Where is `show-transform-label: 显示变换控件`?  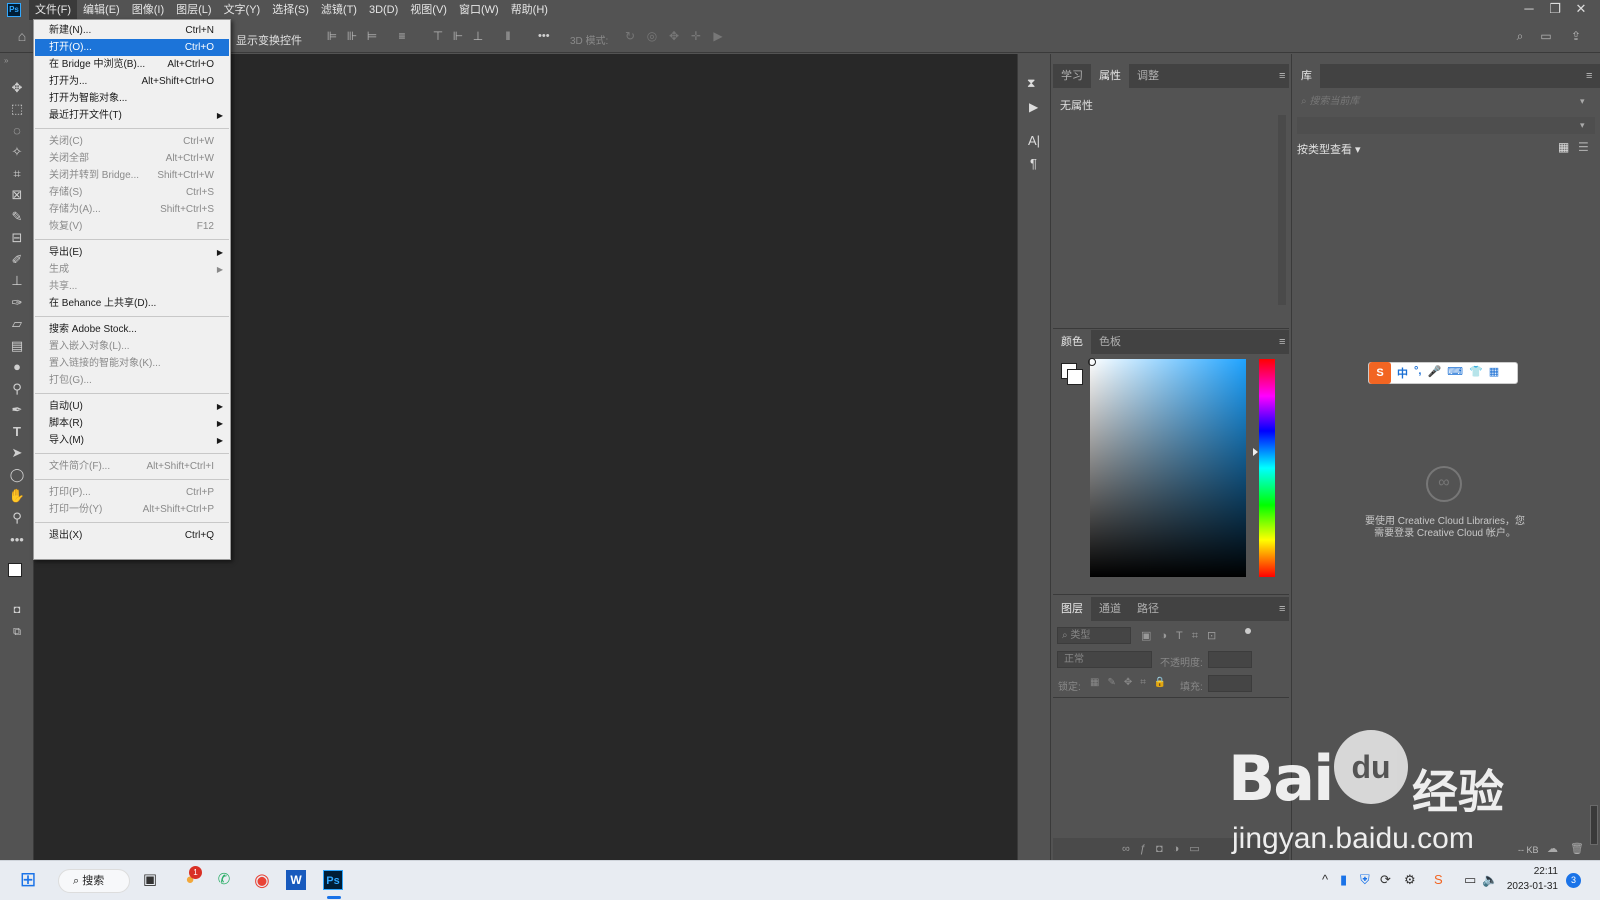
show-transform-label: 显示变换控件 is located at coordinates (269, 40).